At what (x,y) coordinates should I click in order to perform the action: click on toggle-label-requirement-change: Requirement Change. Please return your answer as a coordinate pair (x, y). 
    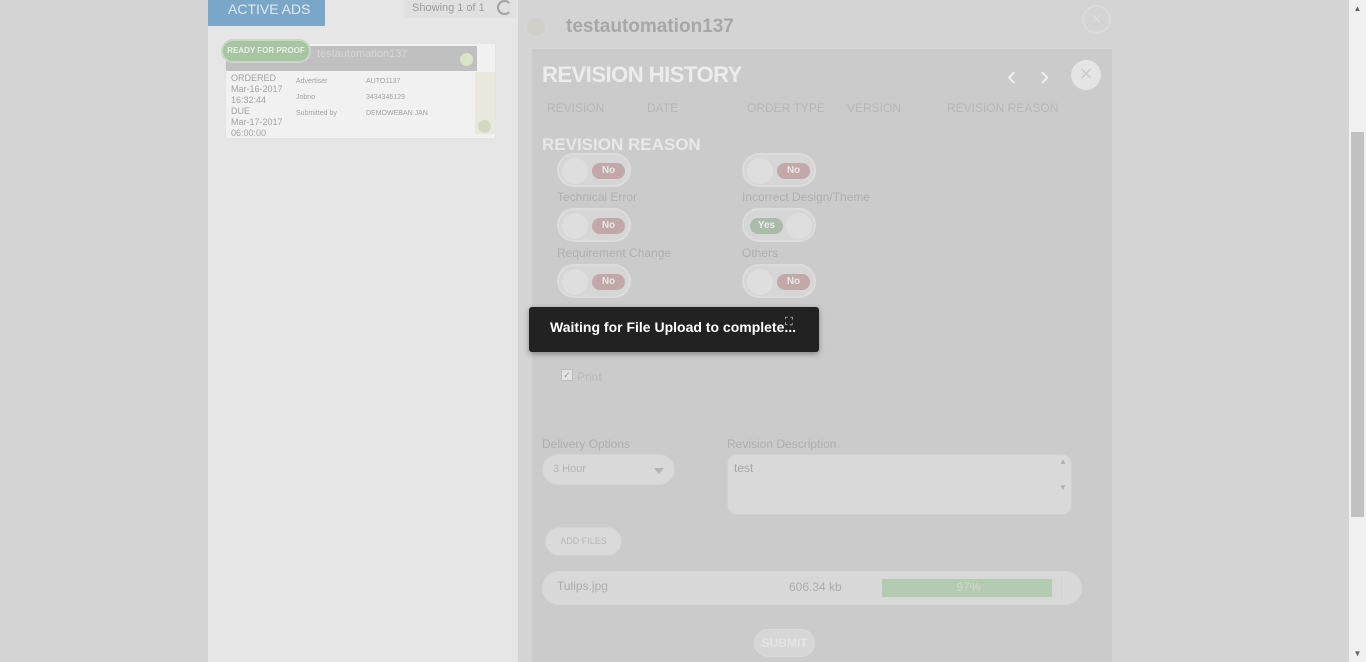
    Looking at the image, I should click on (614, 253).